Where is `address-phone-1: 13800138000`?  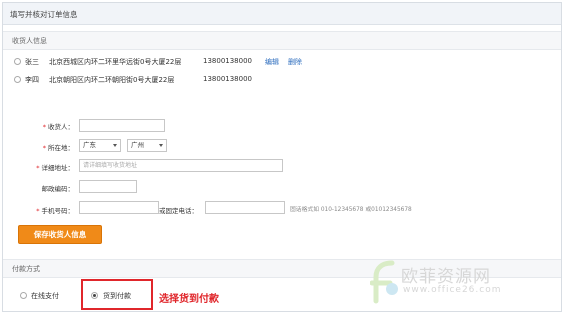 address-phone-1: 13800138000 is located at coordinates (227, 61).